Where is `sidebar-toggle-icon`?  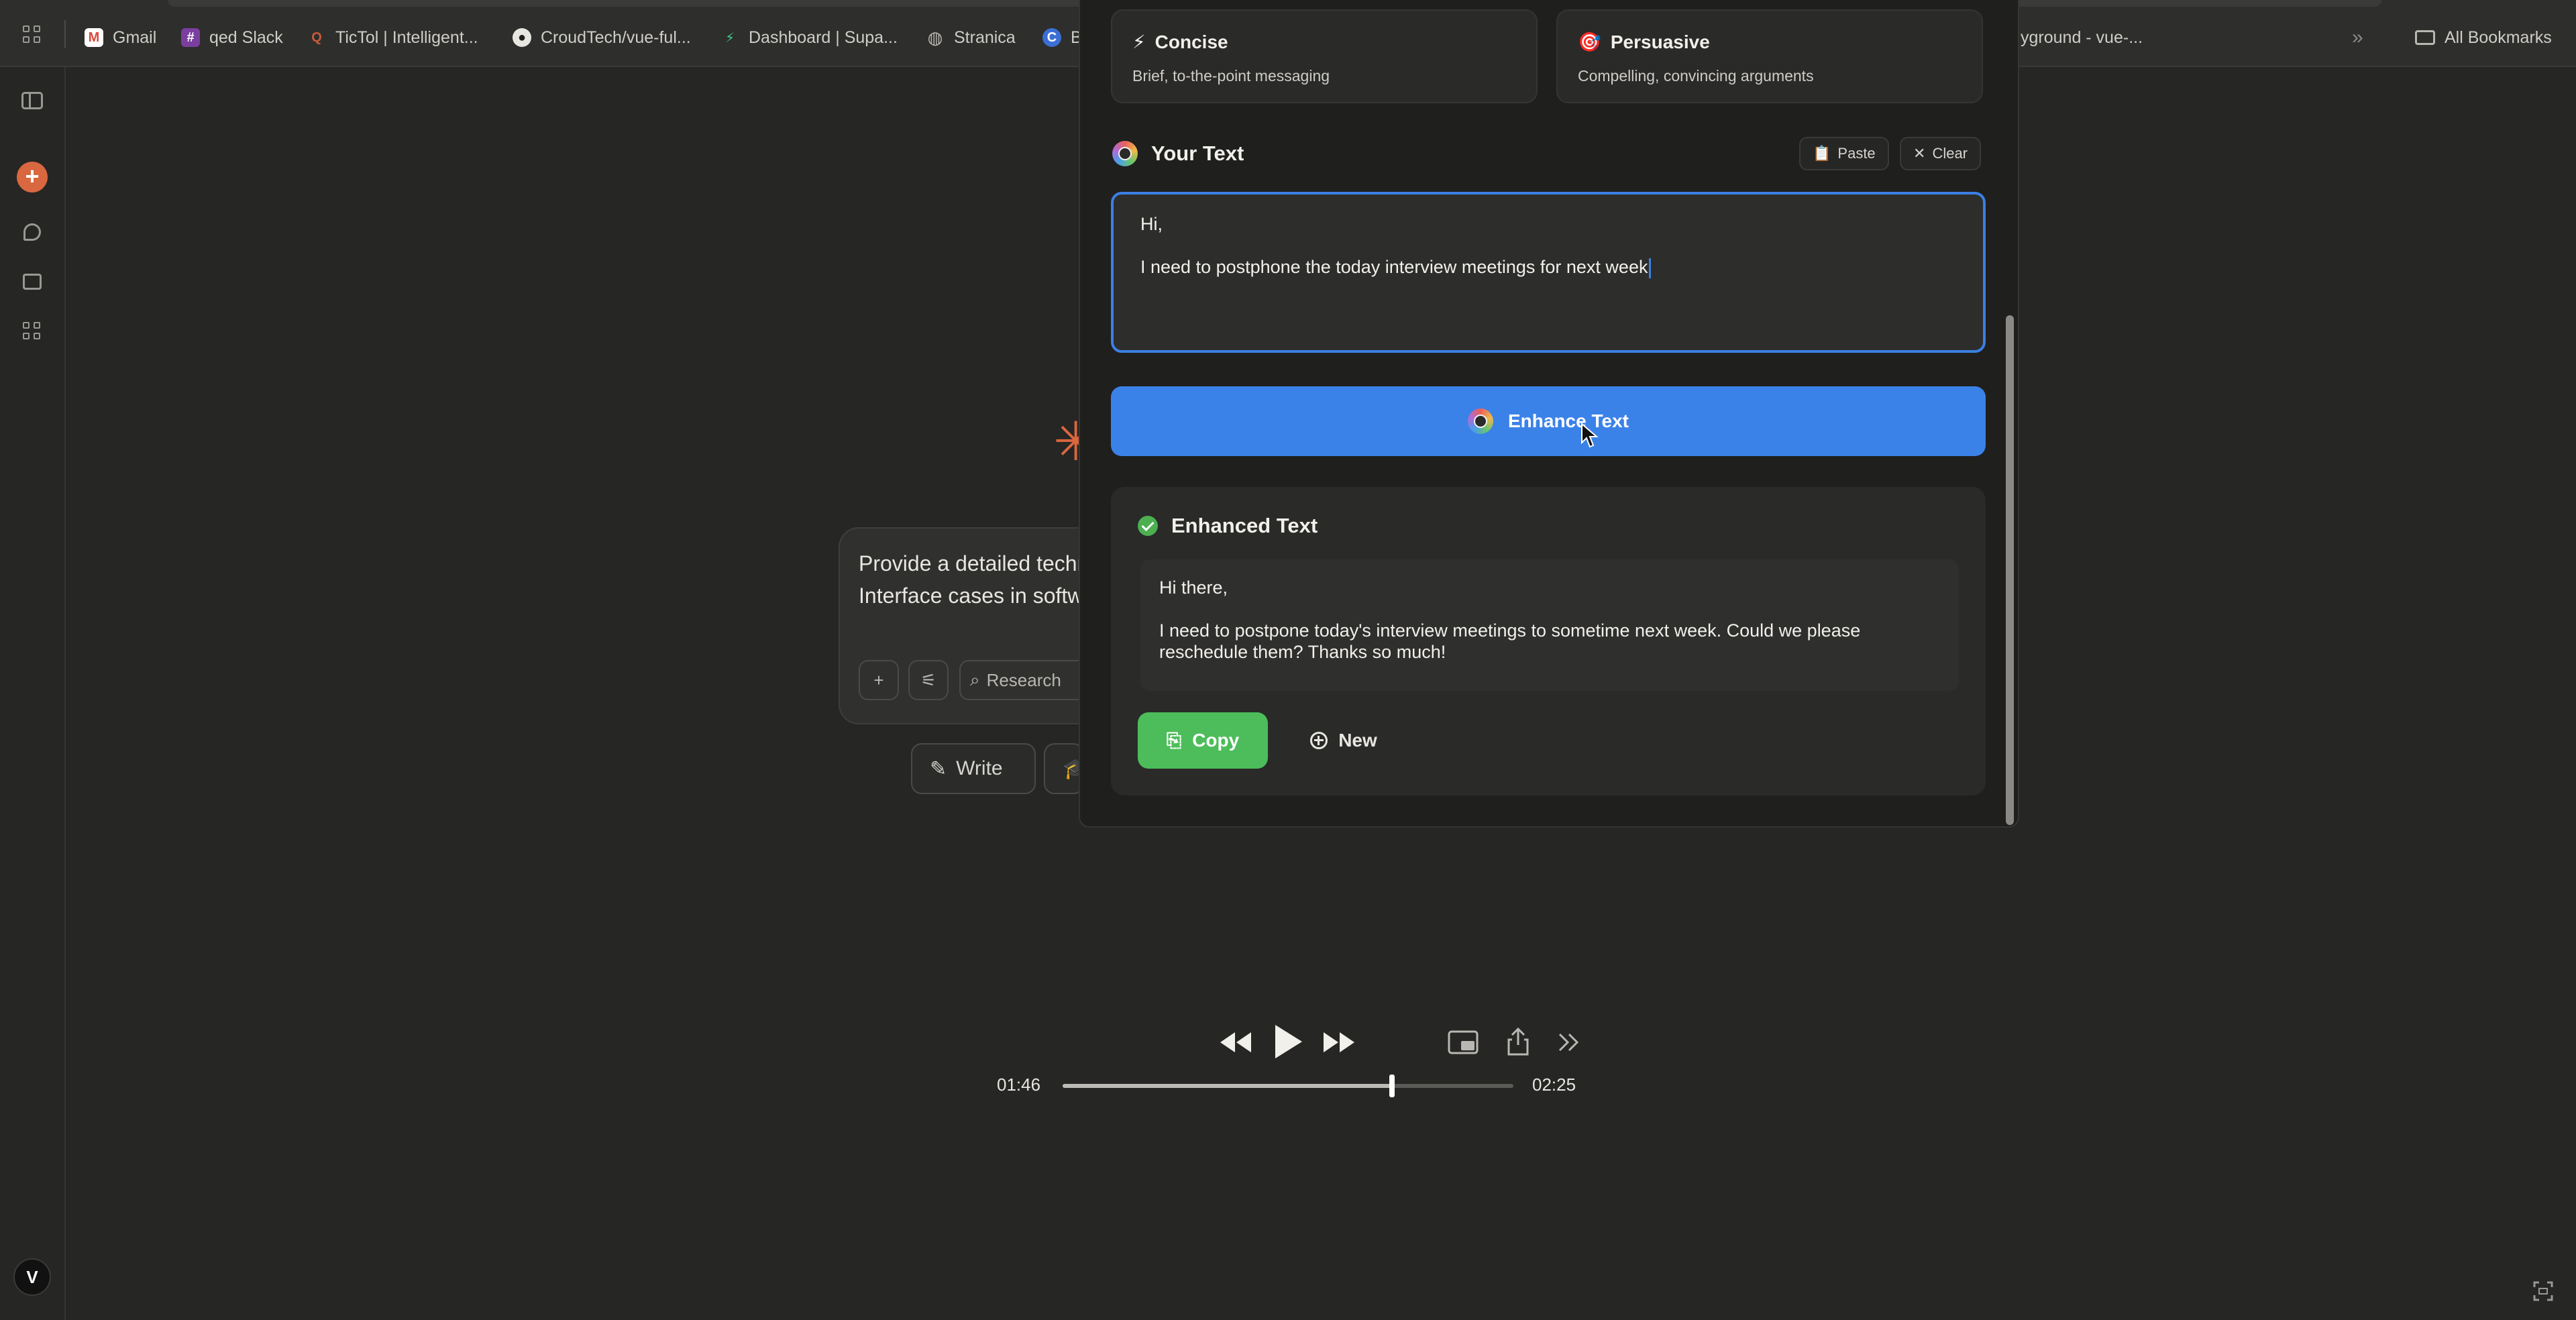
sidebar-toggle-icon is located at coordinates (32, 101).